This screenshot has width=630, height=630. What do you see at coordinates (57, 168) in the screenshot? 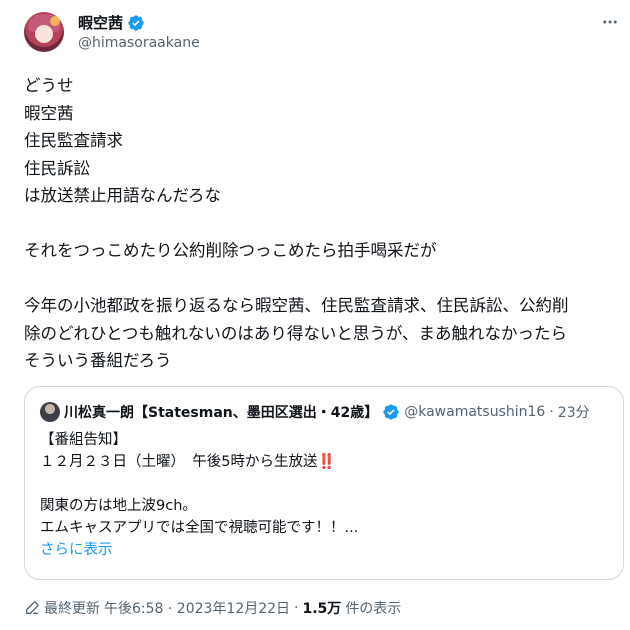
I see `tweet-line: 住民訴訟` at bounding box center [57, 168].